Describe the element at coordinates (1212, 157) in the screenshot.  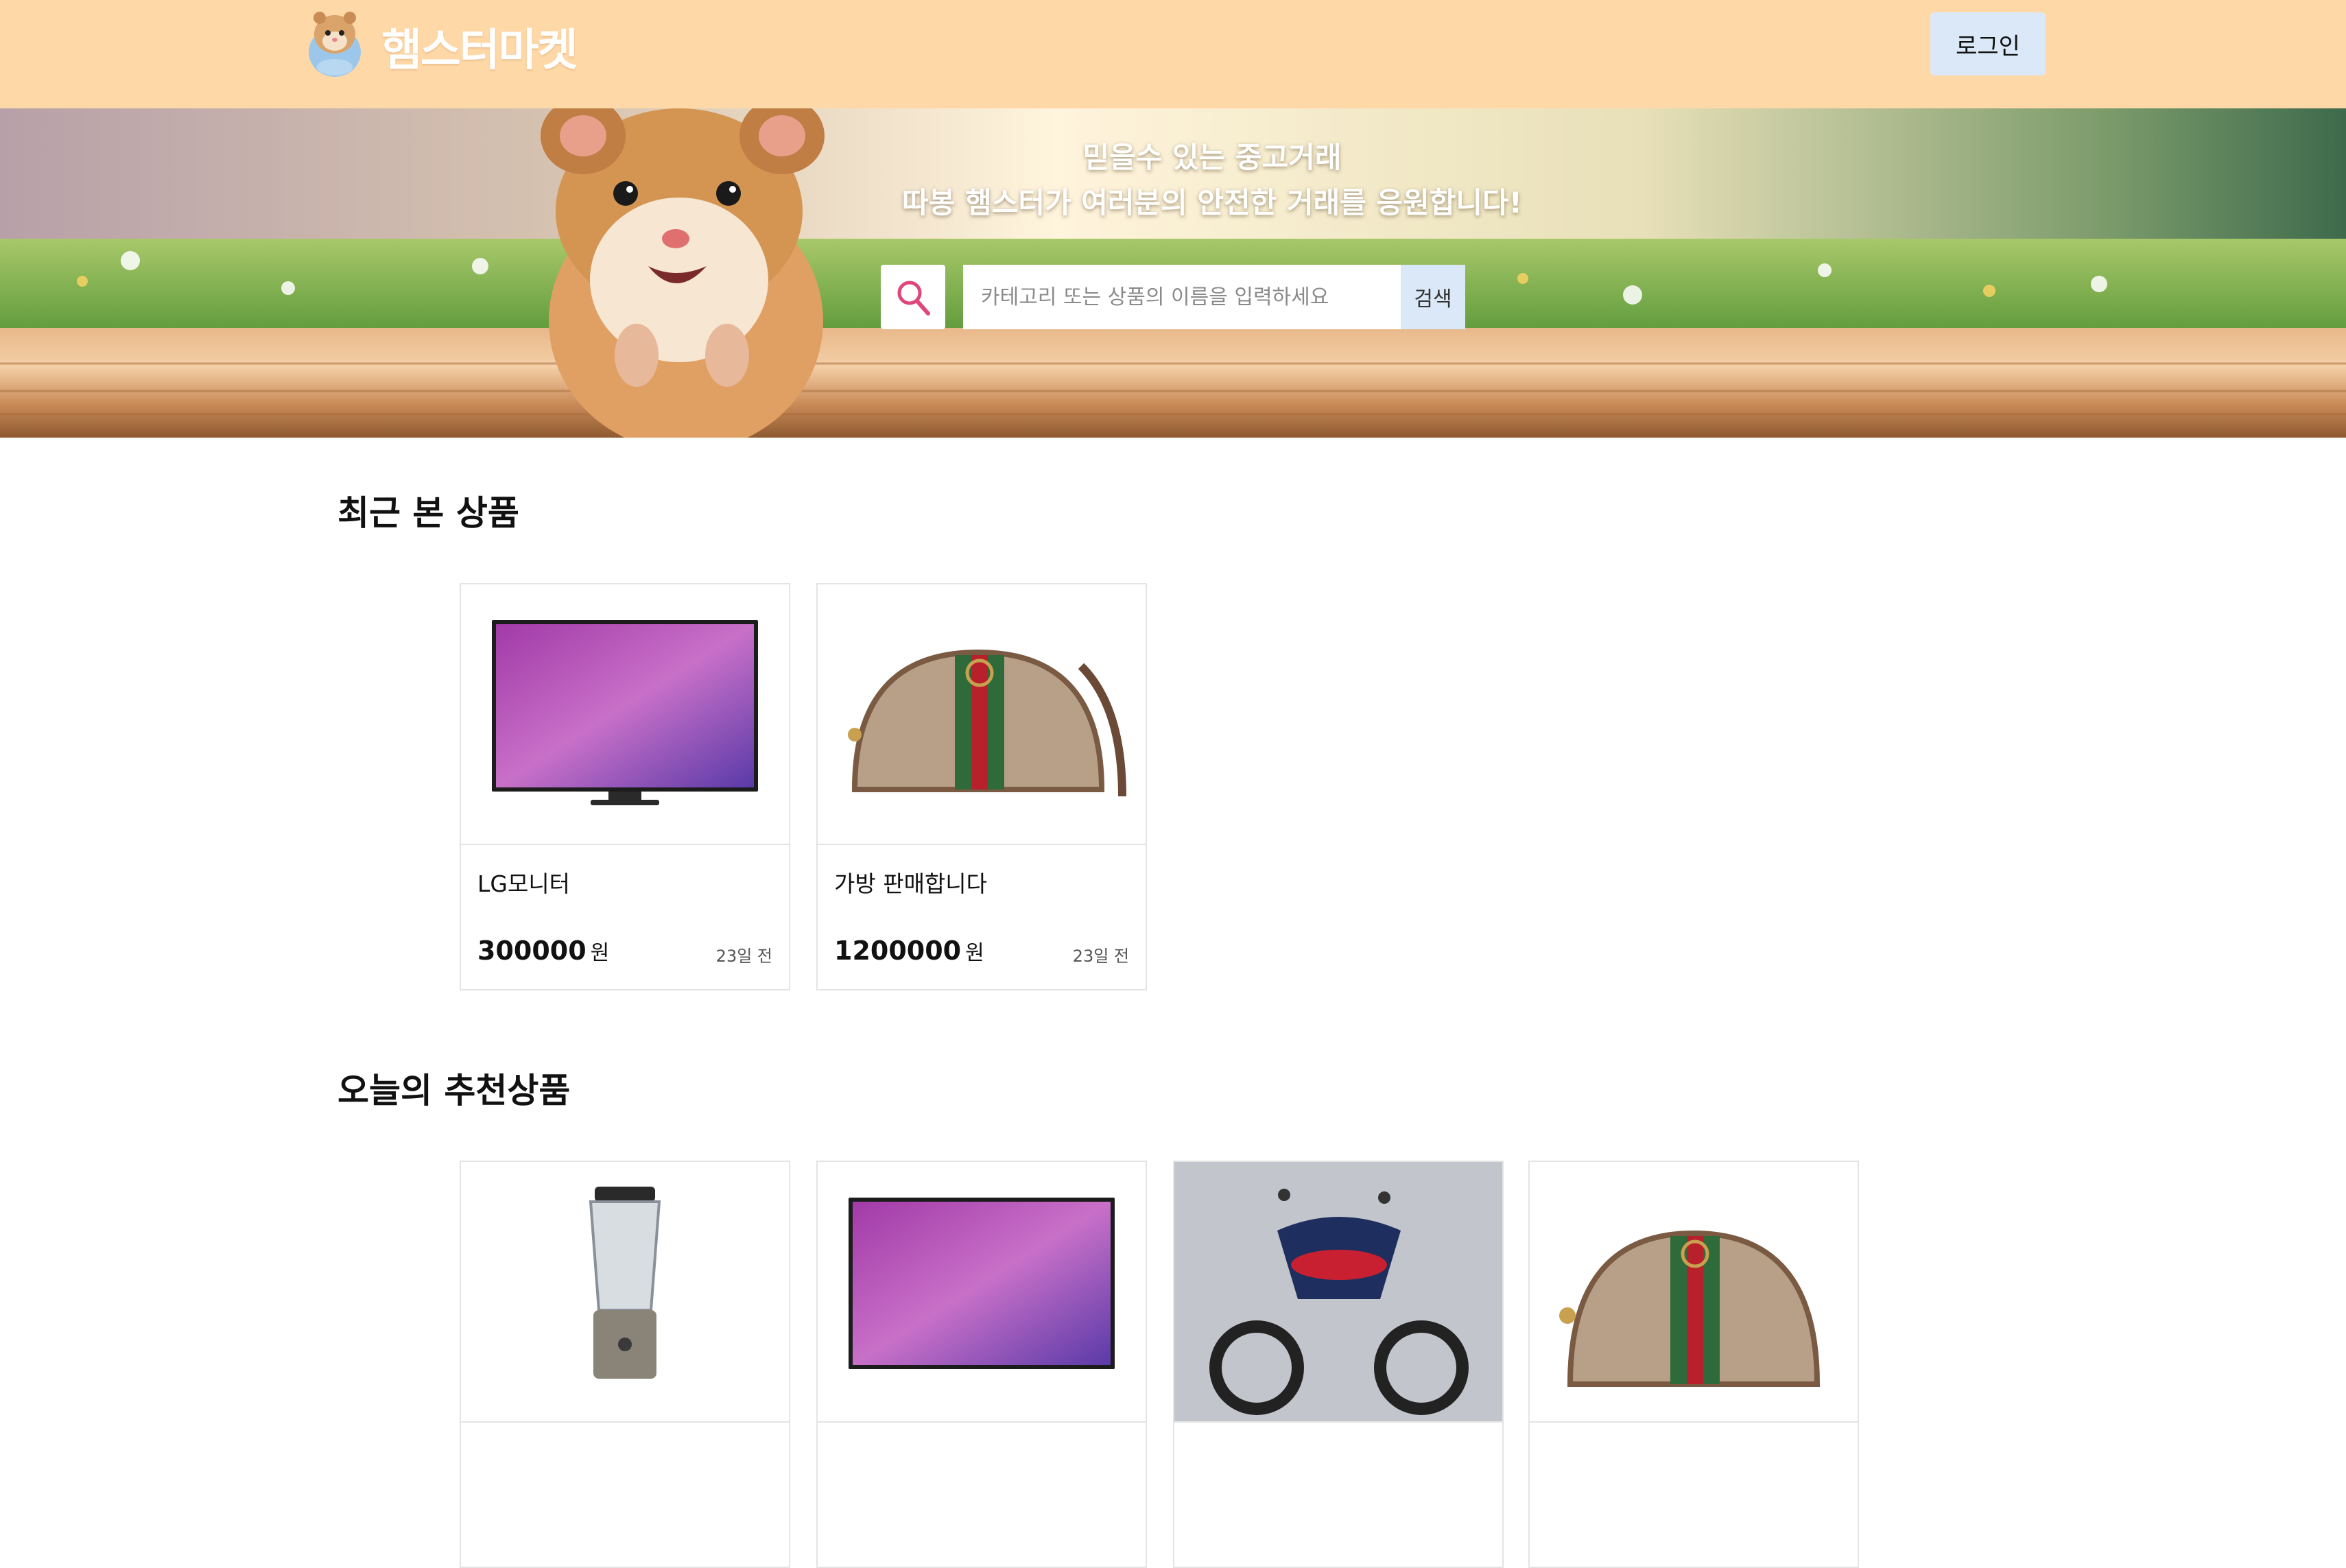
I see `banner-headline: 믿을수 있는 중고거래` at that location.